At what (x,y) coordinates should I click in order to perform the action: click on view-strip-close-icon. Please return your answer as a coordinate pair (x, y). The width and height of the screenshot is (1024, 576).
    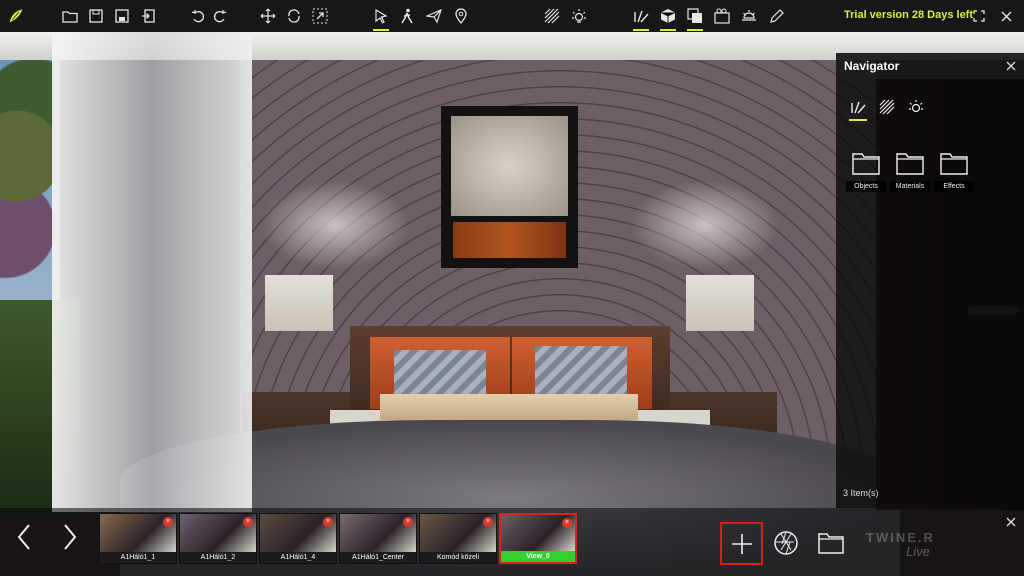
    Looking at the image, I should click on (1011, 523).